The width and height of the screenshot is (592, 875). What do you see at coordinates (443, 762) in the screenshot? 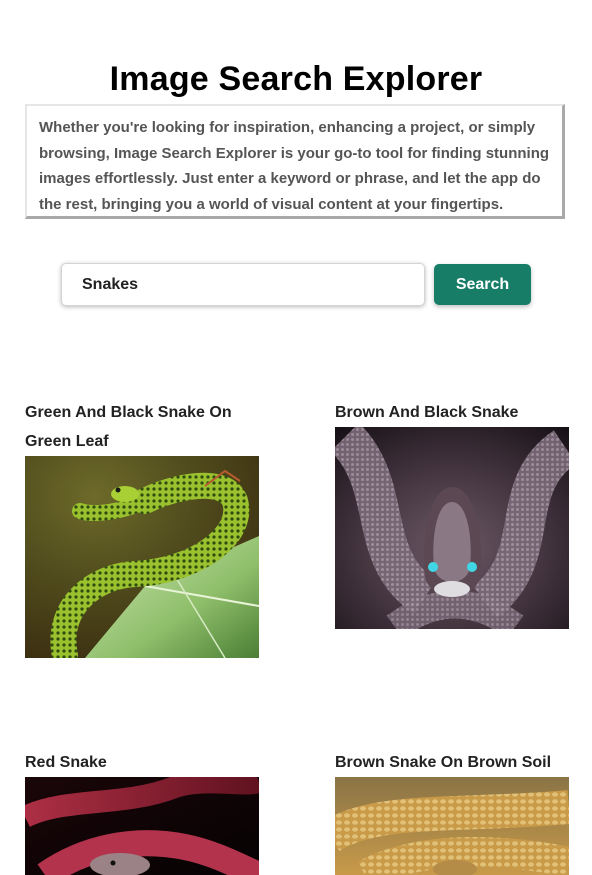
I see `result-title: Brown Snake On Brown Soil` at bounding box center [443, 762].